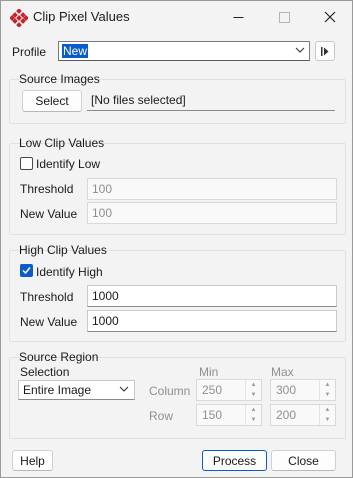 The width and height of the screenshot is (353, 478). What do you see at coordinates (161, 416) in the screenshot?
I see `row-label: Row` at bounding box center [161, 416].